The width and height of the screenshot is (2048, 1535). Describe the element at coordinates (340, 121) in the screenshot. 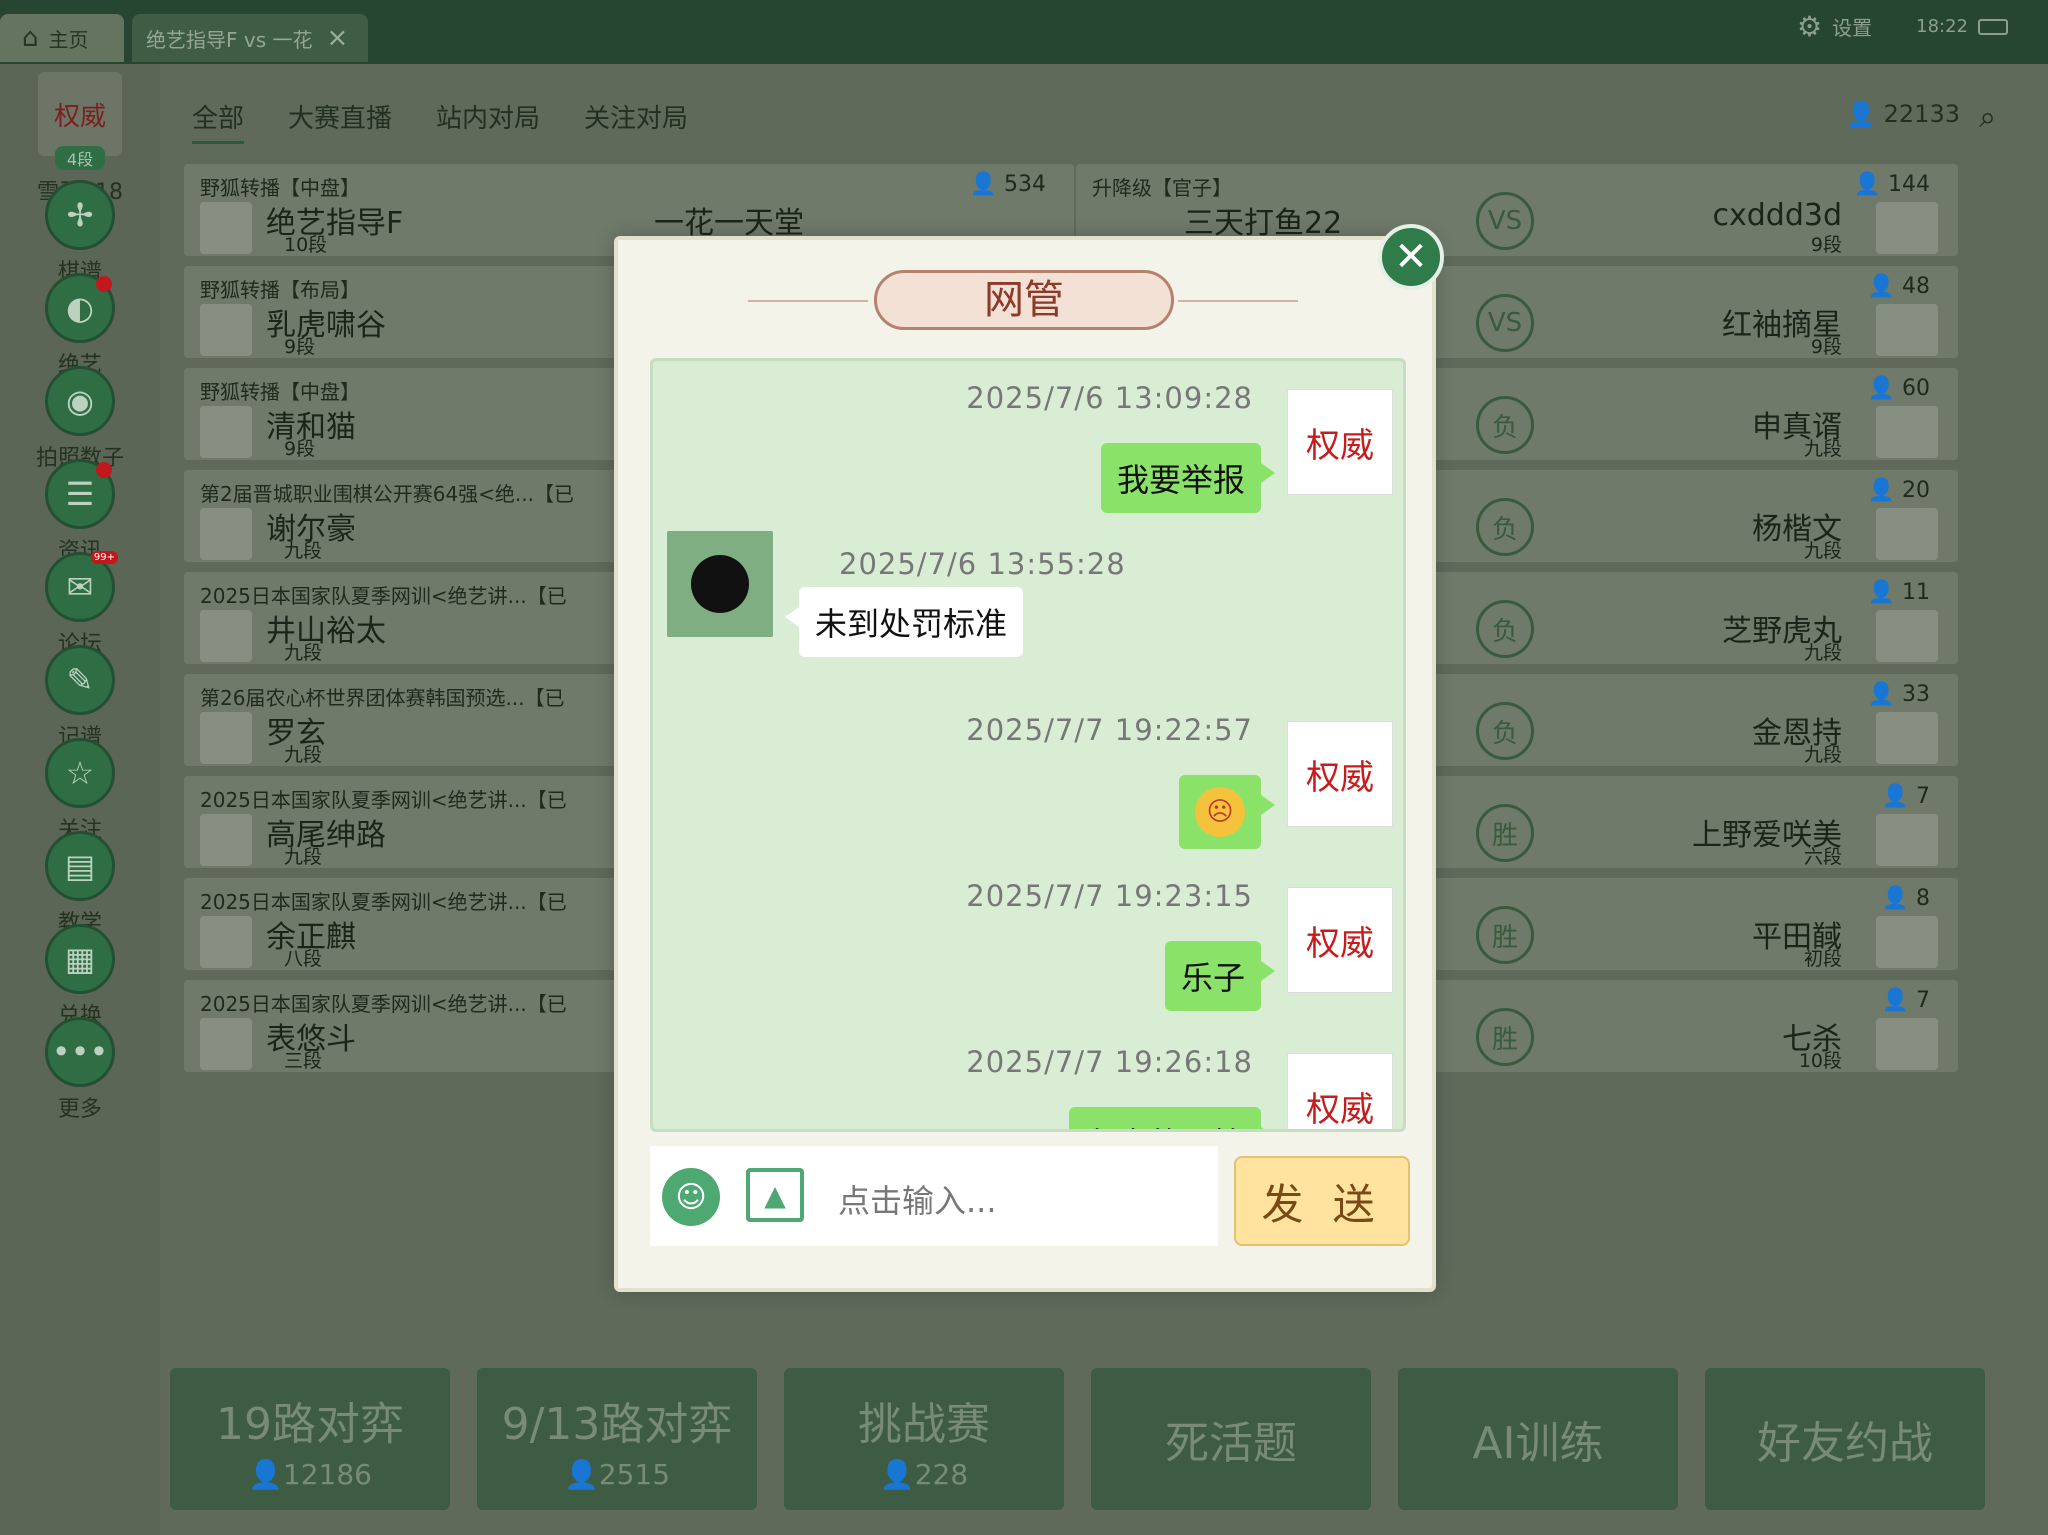

I see `filter-tab-1: 大赛直播` at that location.